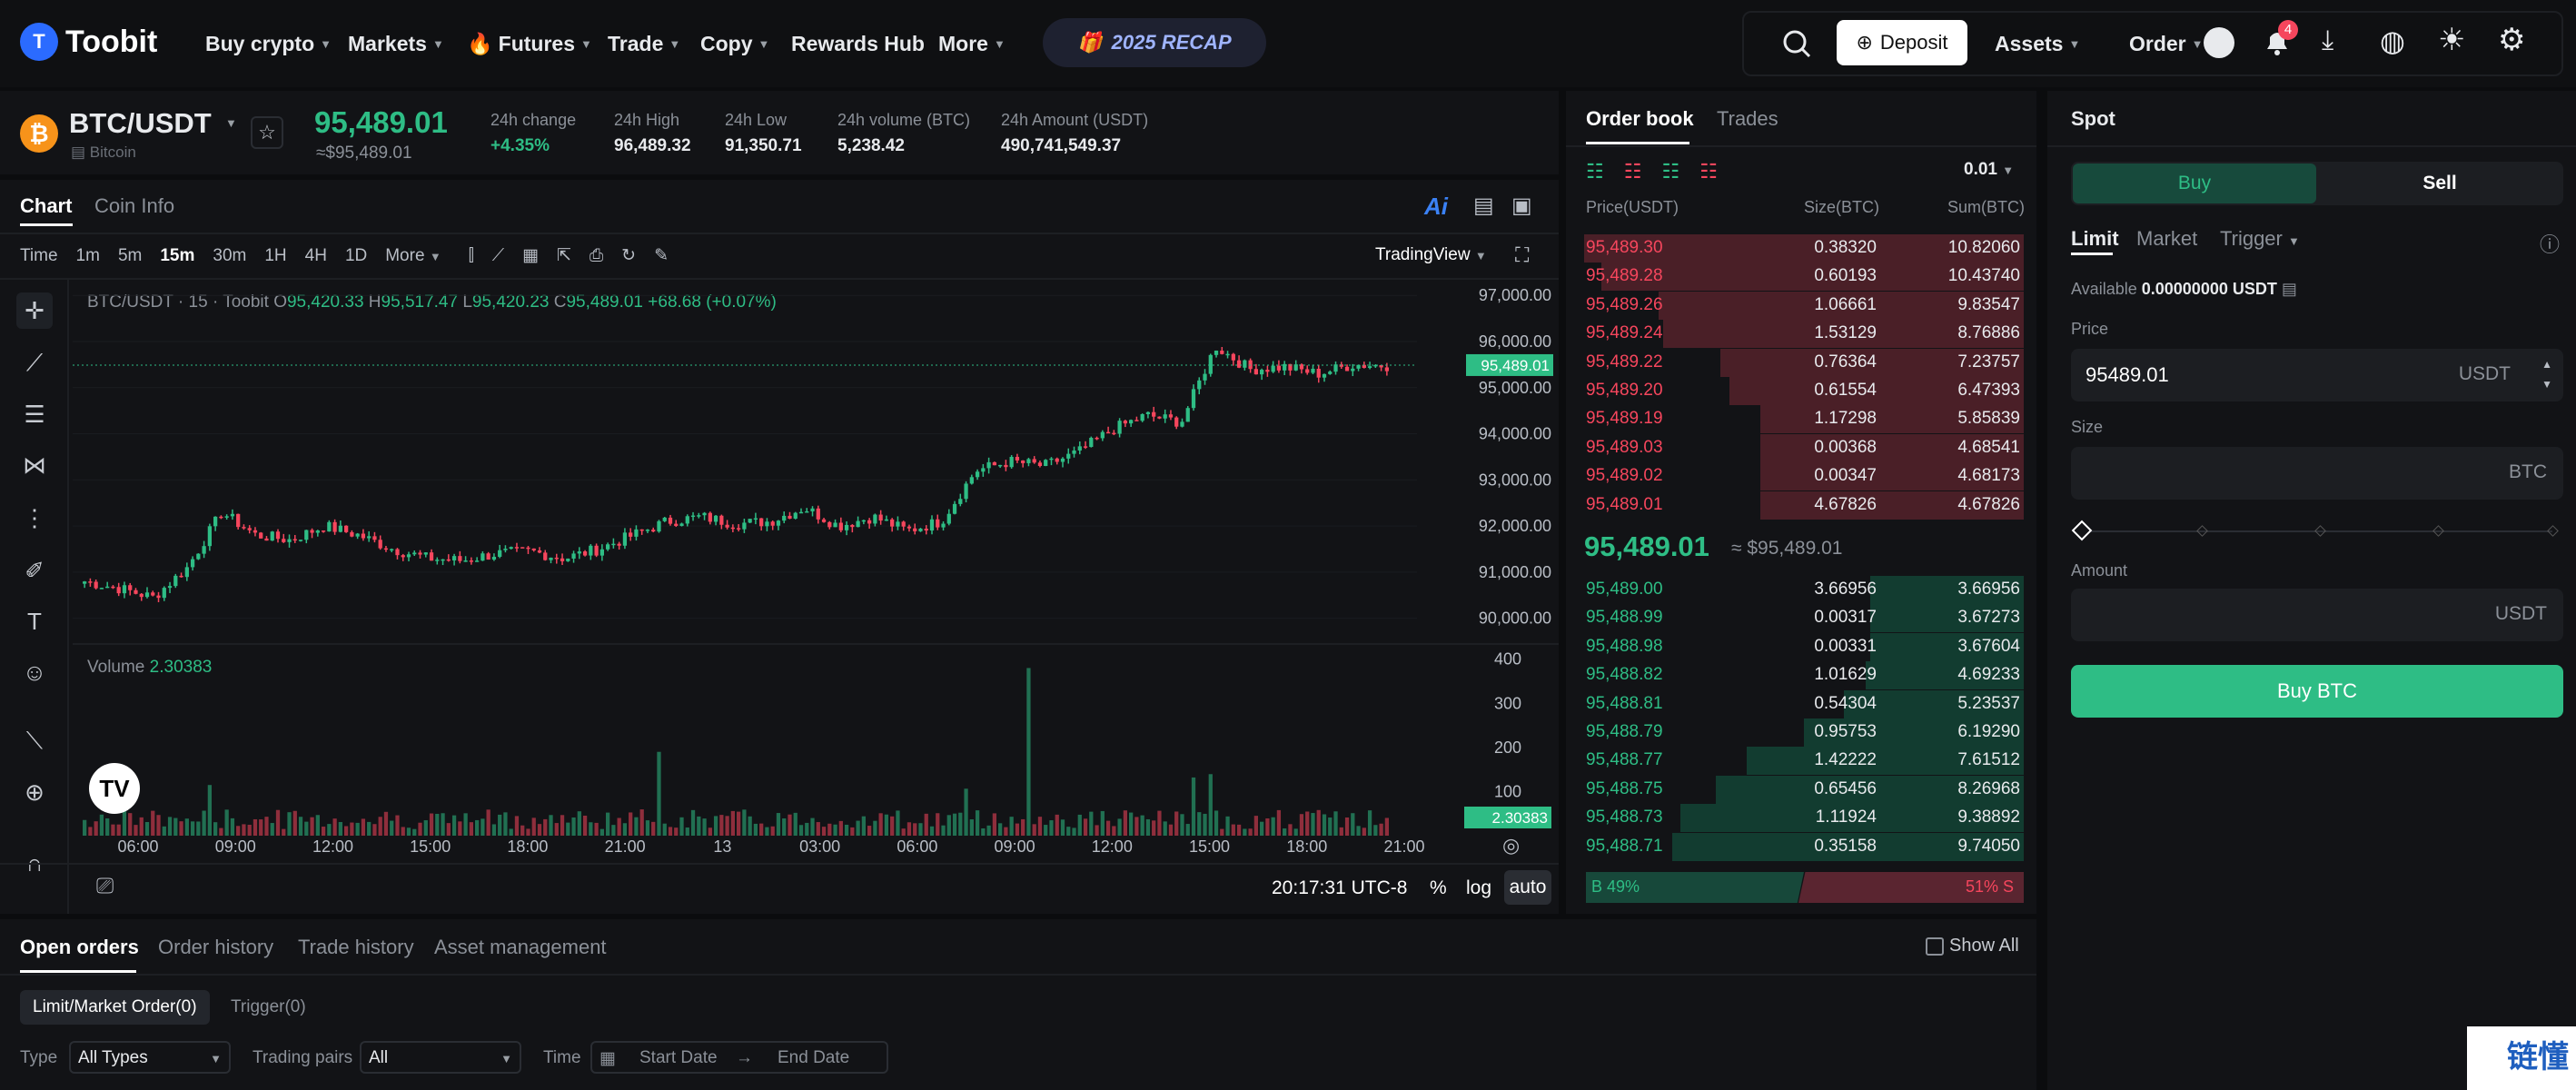 Image resolution: width=2576 pixels, height=1090 pixels. Describe the element at coordinates (1521, 206) in the screenshot. I see `layout-icon: ▣` at that location.